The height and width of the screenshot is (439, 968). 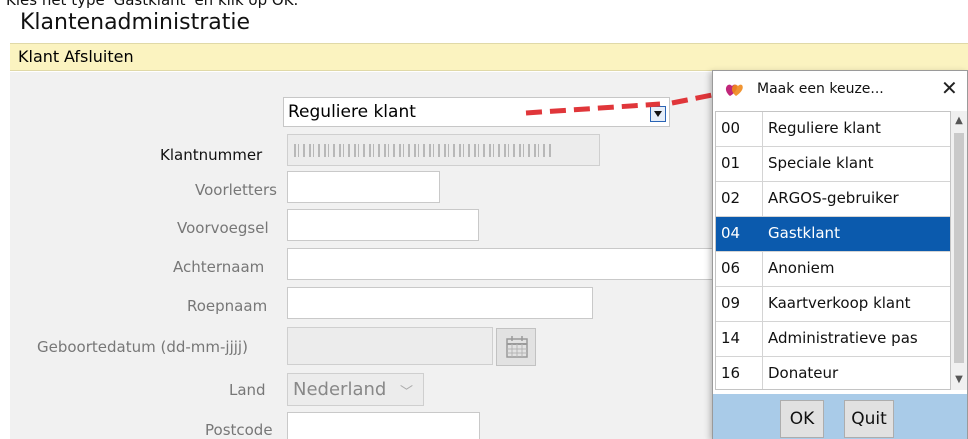 What do you see at coordinates (803, 373) in the screenshot?
I see `option-name: Donateur` at bounding box center [803, 373].